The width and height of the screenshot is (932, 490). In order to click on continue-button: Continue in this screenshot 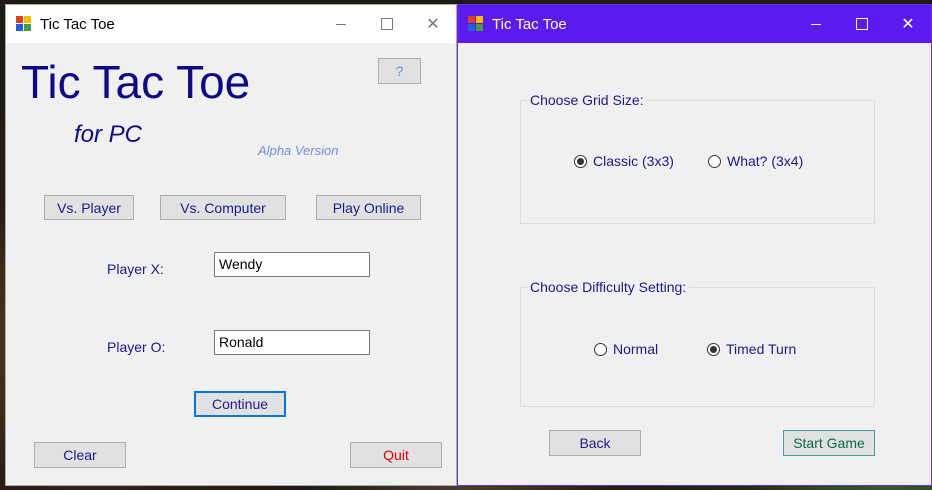, I will do `click(240, 404)`.